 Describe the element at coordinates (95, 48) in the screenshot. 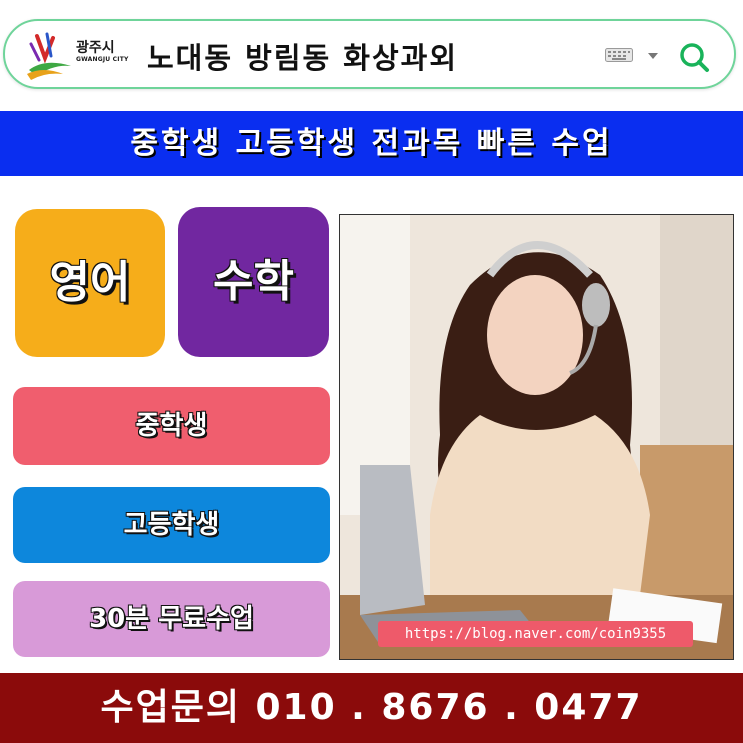

I see `logo-city-name: 광주시` at that location.